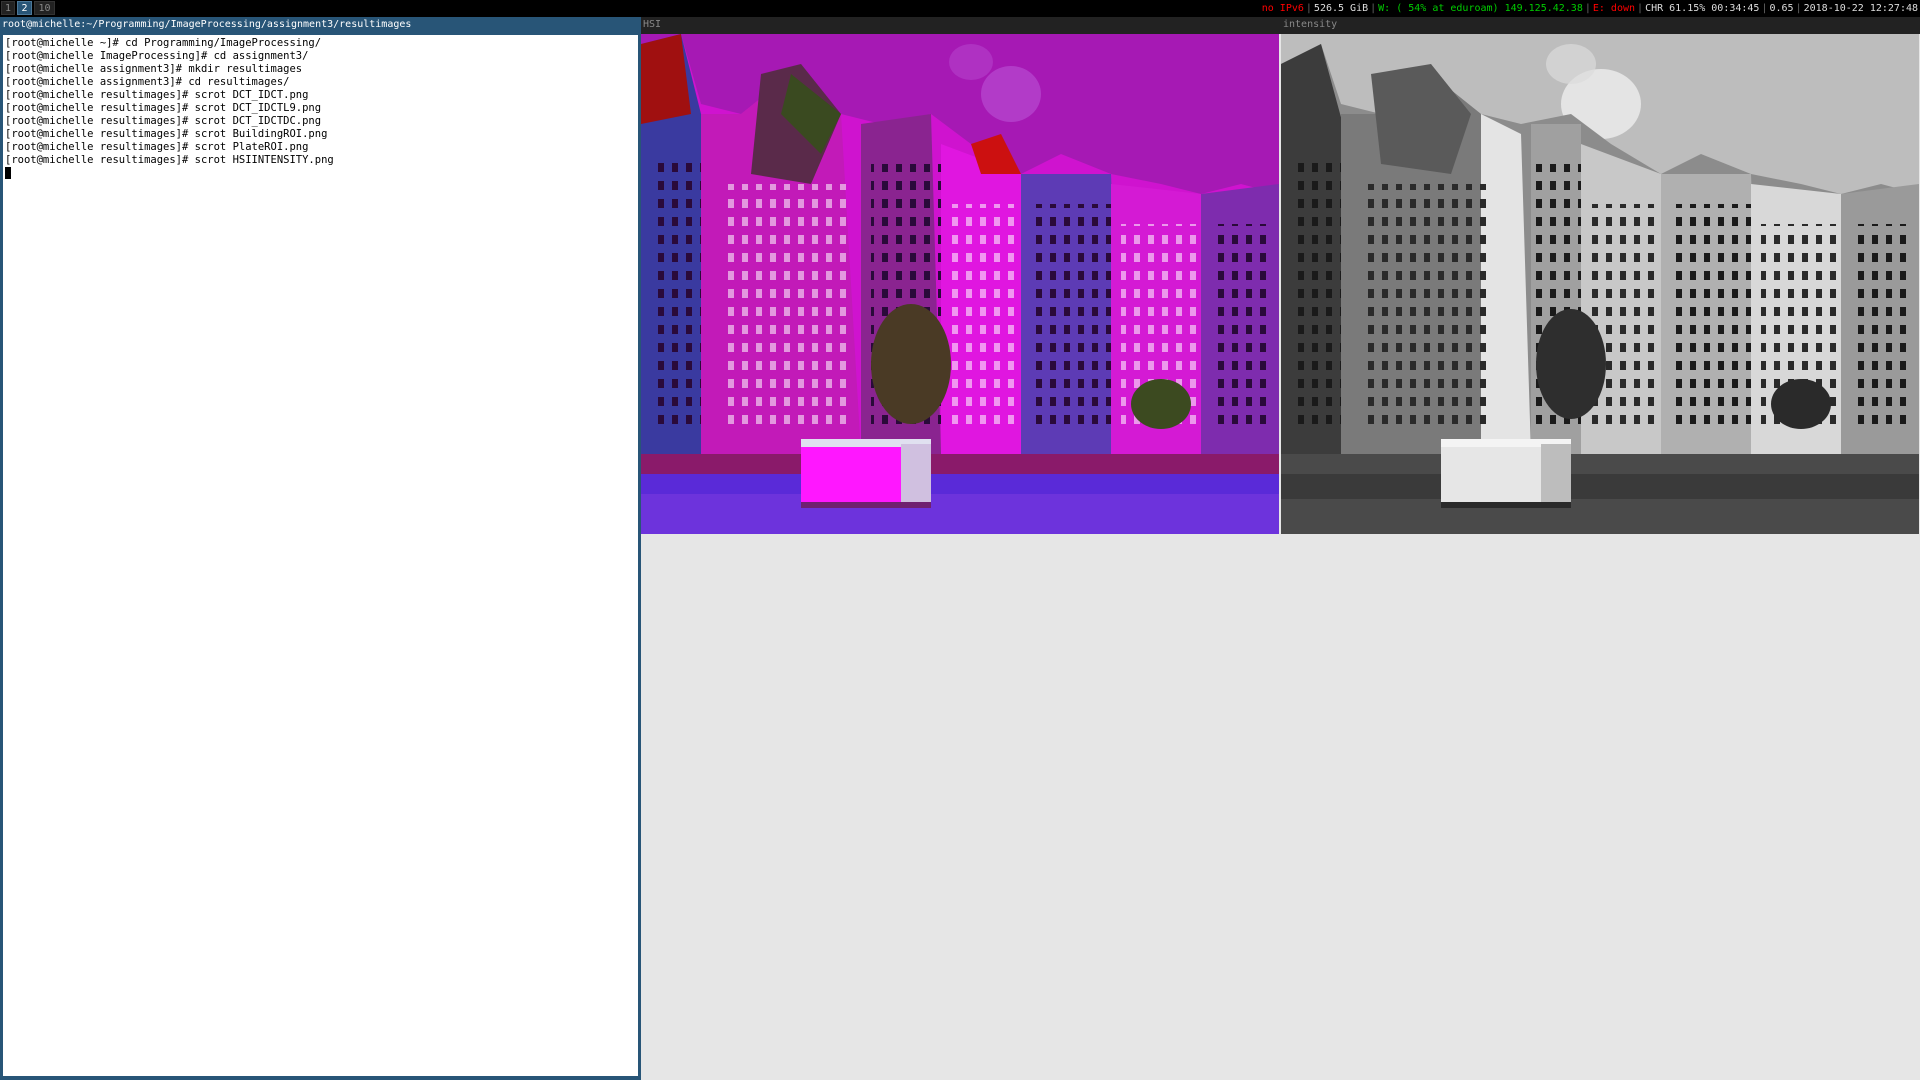 The width and height of the screenshot is (1920, 1080). Describe the element at coordinates (1614, 8) in the screenshot. I see `ethernet-status: E: down` at that location.